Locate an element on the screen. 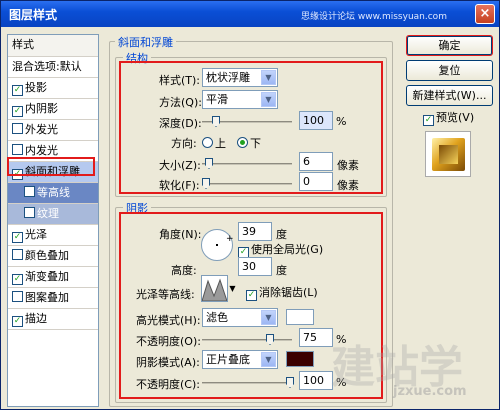  list-item-label: 混合选项:默认 is located at coordinates (47, 66).